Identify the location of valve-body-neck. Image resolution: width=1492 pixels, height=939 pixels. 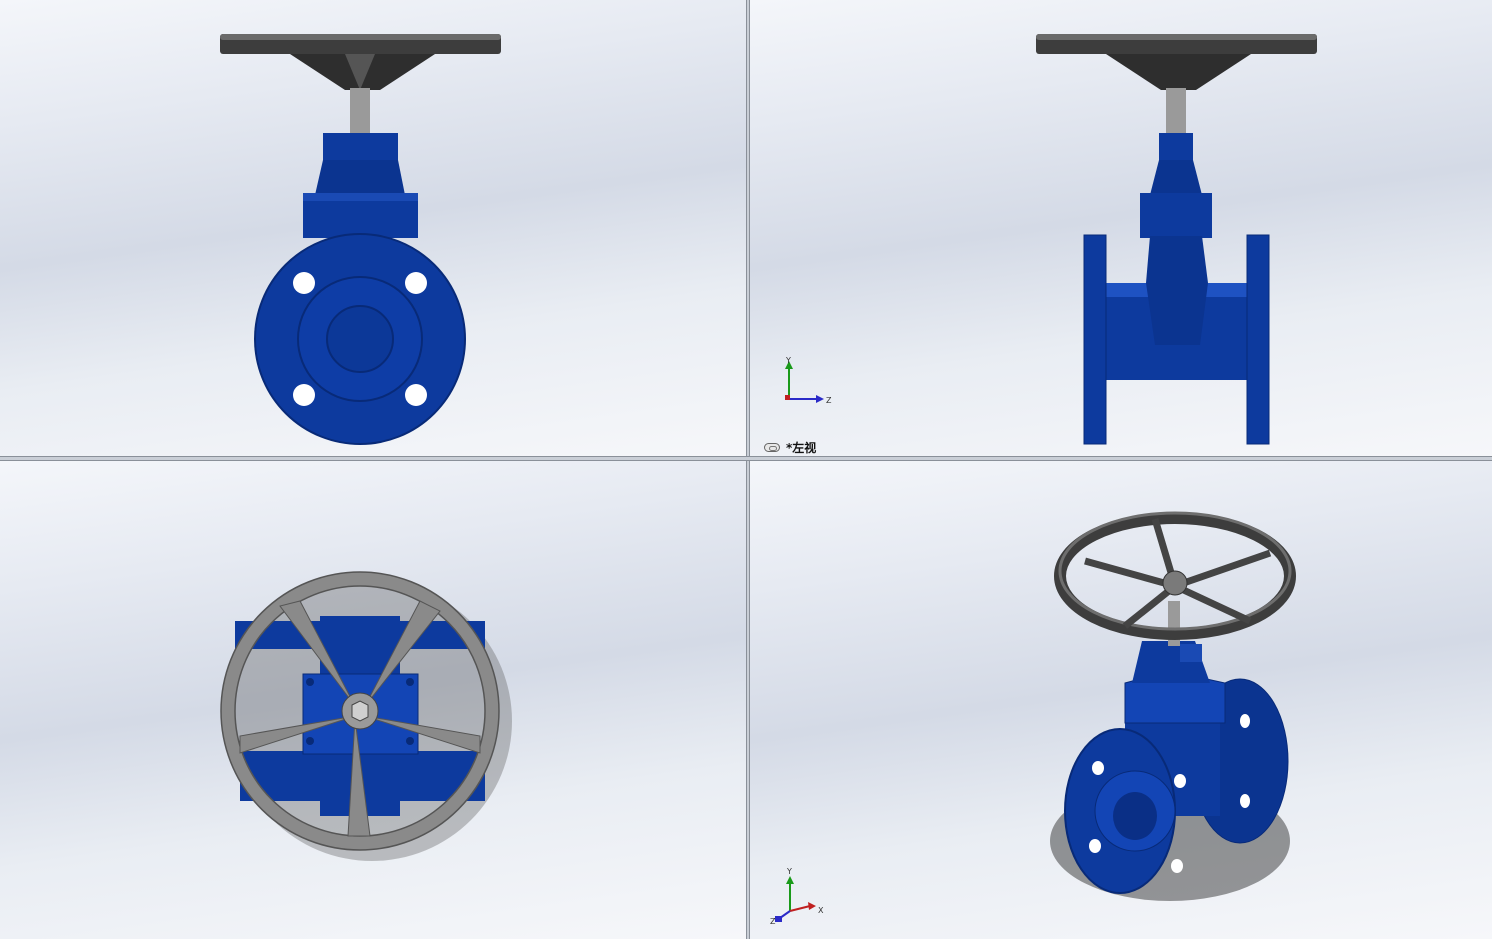
(1177, 290).